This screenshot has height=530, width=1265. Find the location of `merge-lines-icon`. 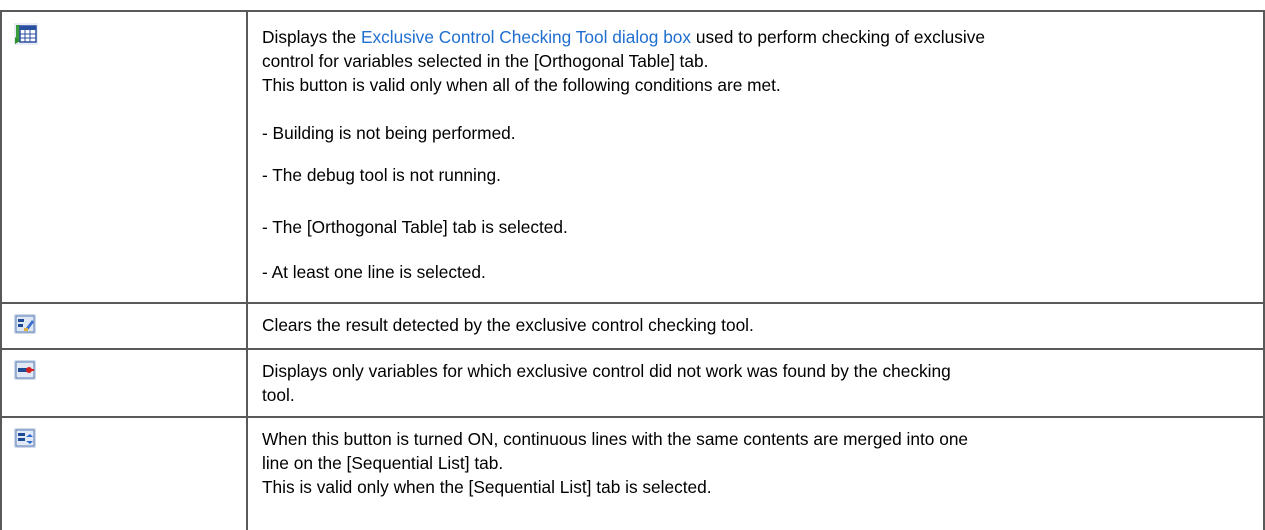

merge-lines-icon is located at coordinates (25, 438).